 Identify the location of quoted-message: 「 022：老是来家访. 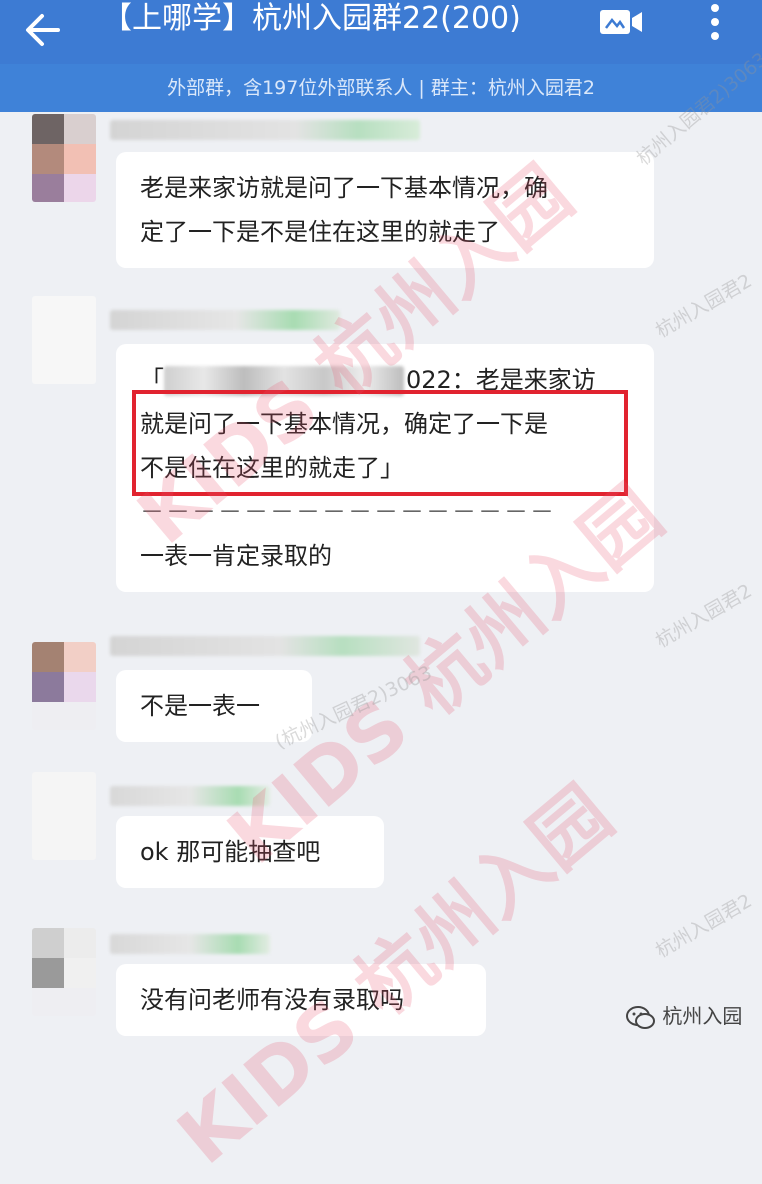
(385, 380).